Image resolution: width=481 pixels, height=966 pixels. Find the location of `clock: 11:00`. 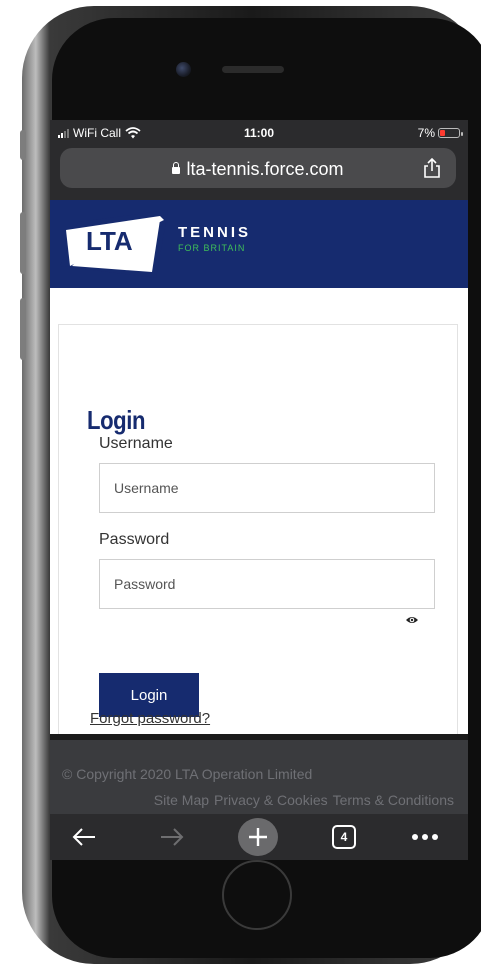

clock: 11:00 is located at coordinates (259, 133).